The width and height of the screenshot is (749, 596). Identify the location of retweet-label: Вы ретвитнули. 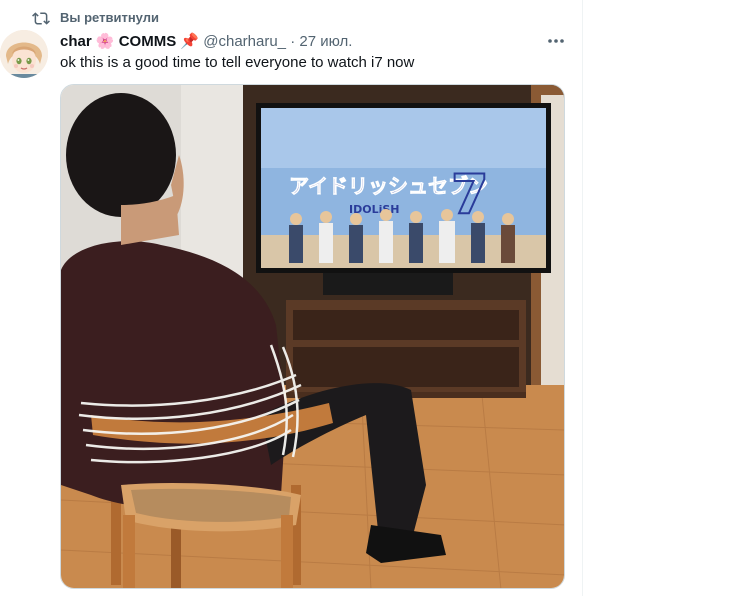
(109, 17).